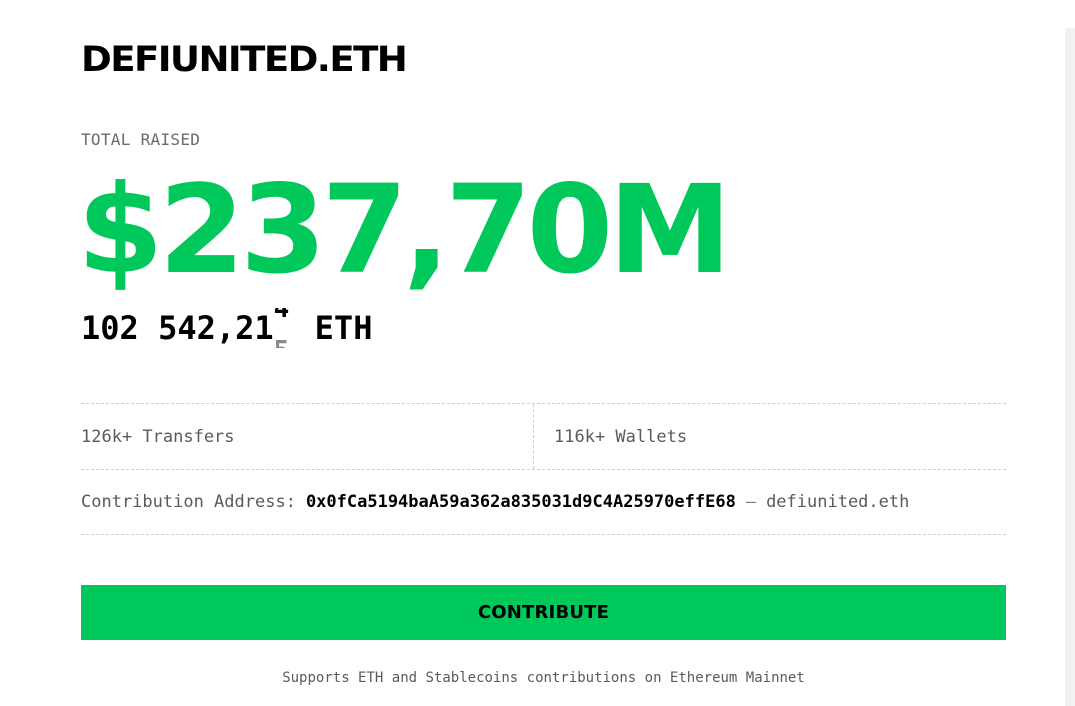 This screenshot has height=706, width=1075. Describe the element at coordinates (343, 328) in the screenshot. I see `eth-unit: ETH` at that location.